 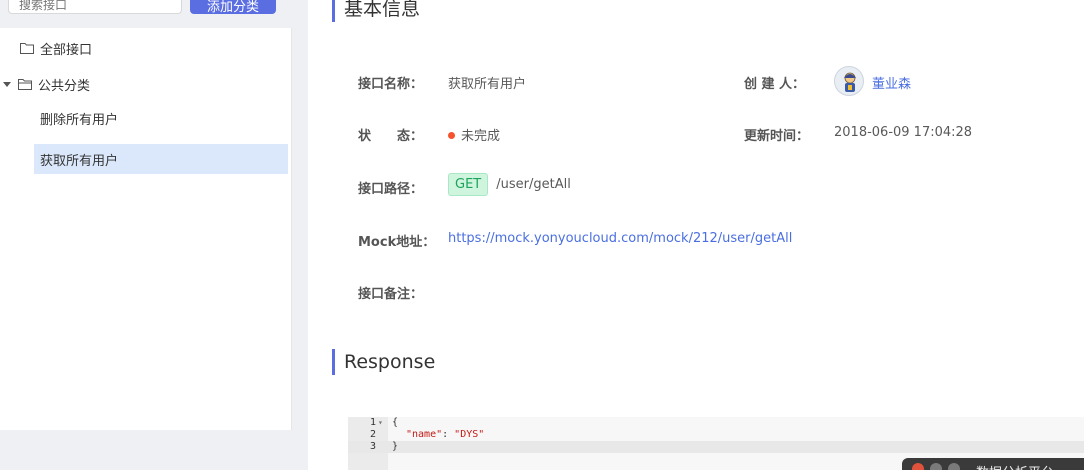 What do you see at coordinates (775, 84) in the screenshot?
I see `creator-label: 创 建 人：` at bounding box center [775, 84].